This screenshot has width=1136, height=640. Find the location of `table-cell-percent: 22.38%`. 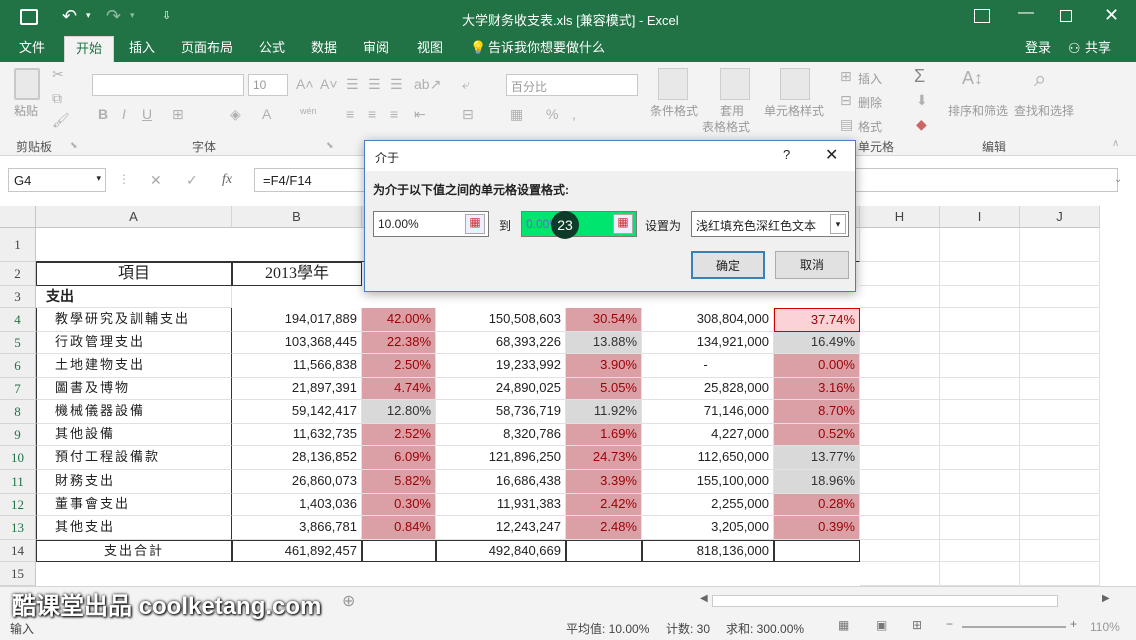

table-cell-percent: 22.38% is located at coordinates (399, 343).